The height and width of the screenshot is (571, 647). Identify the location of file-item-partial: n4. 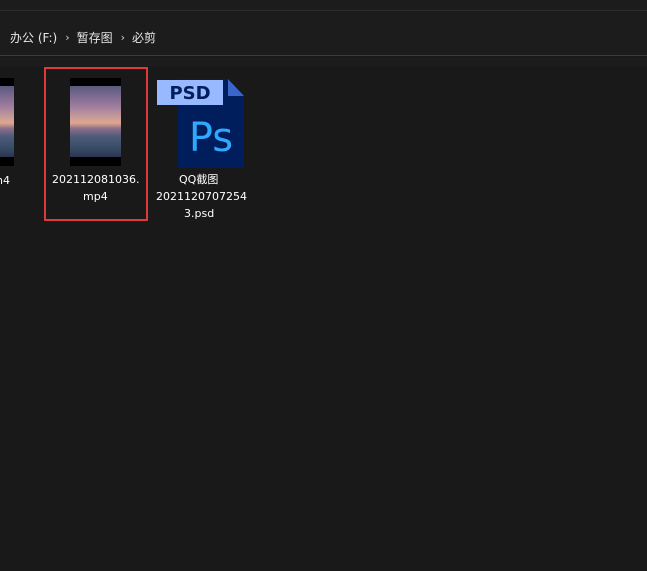
(10, 136).